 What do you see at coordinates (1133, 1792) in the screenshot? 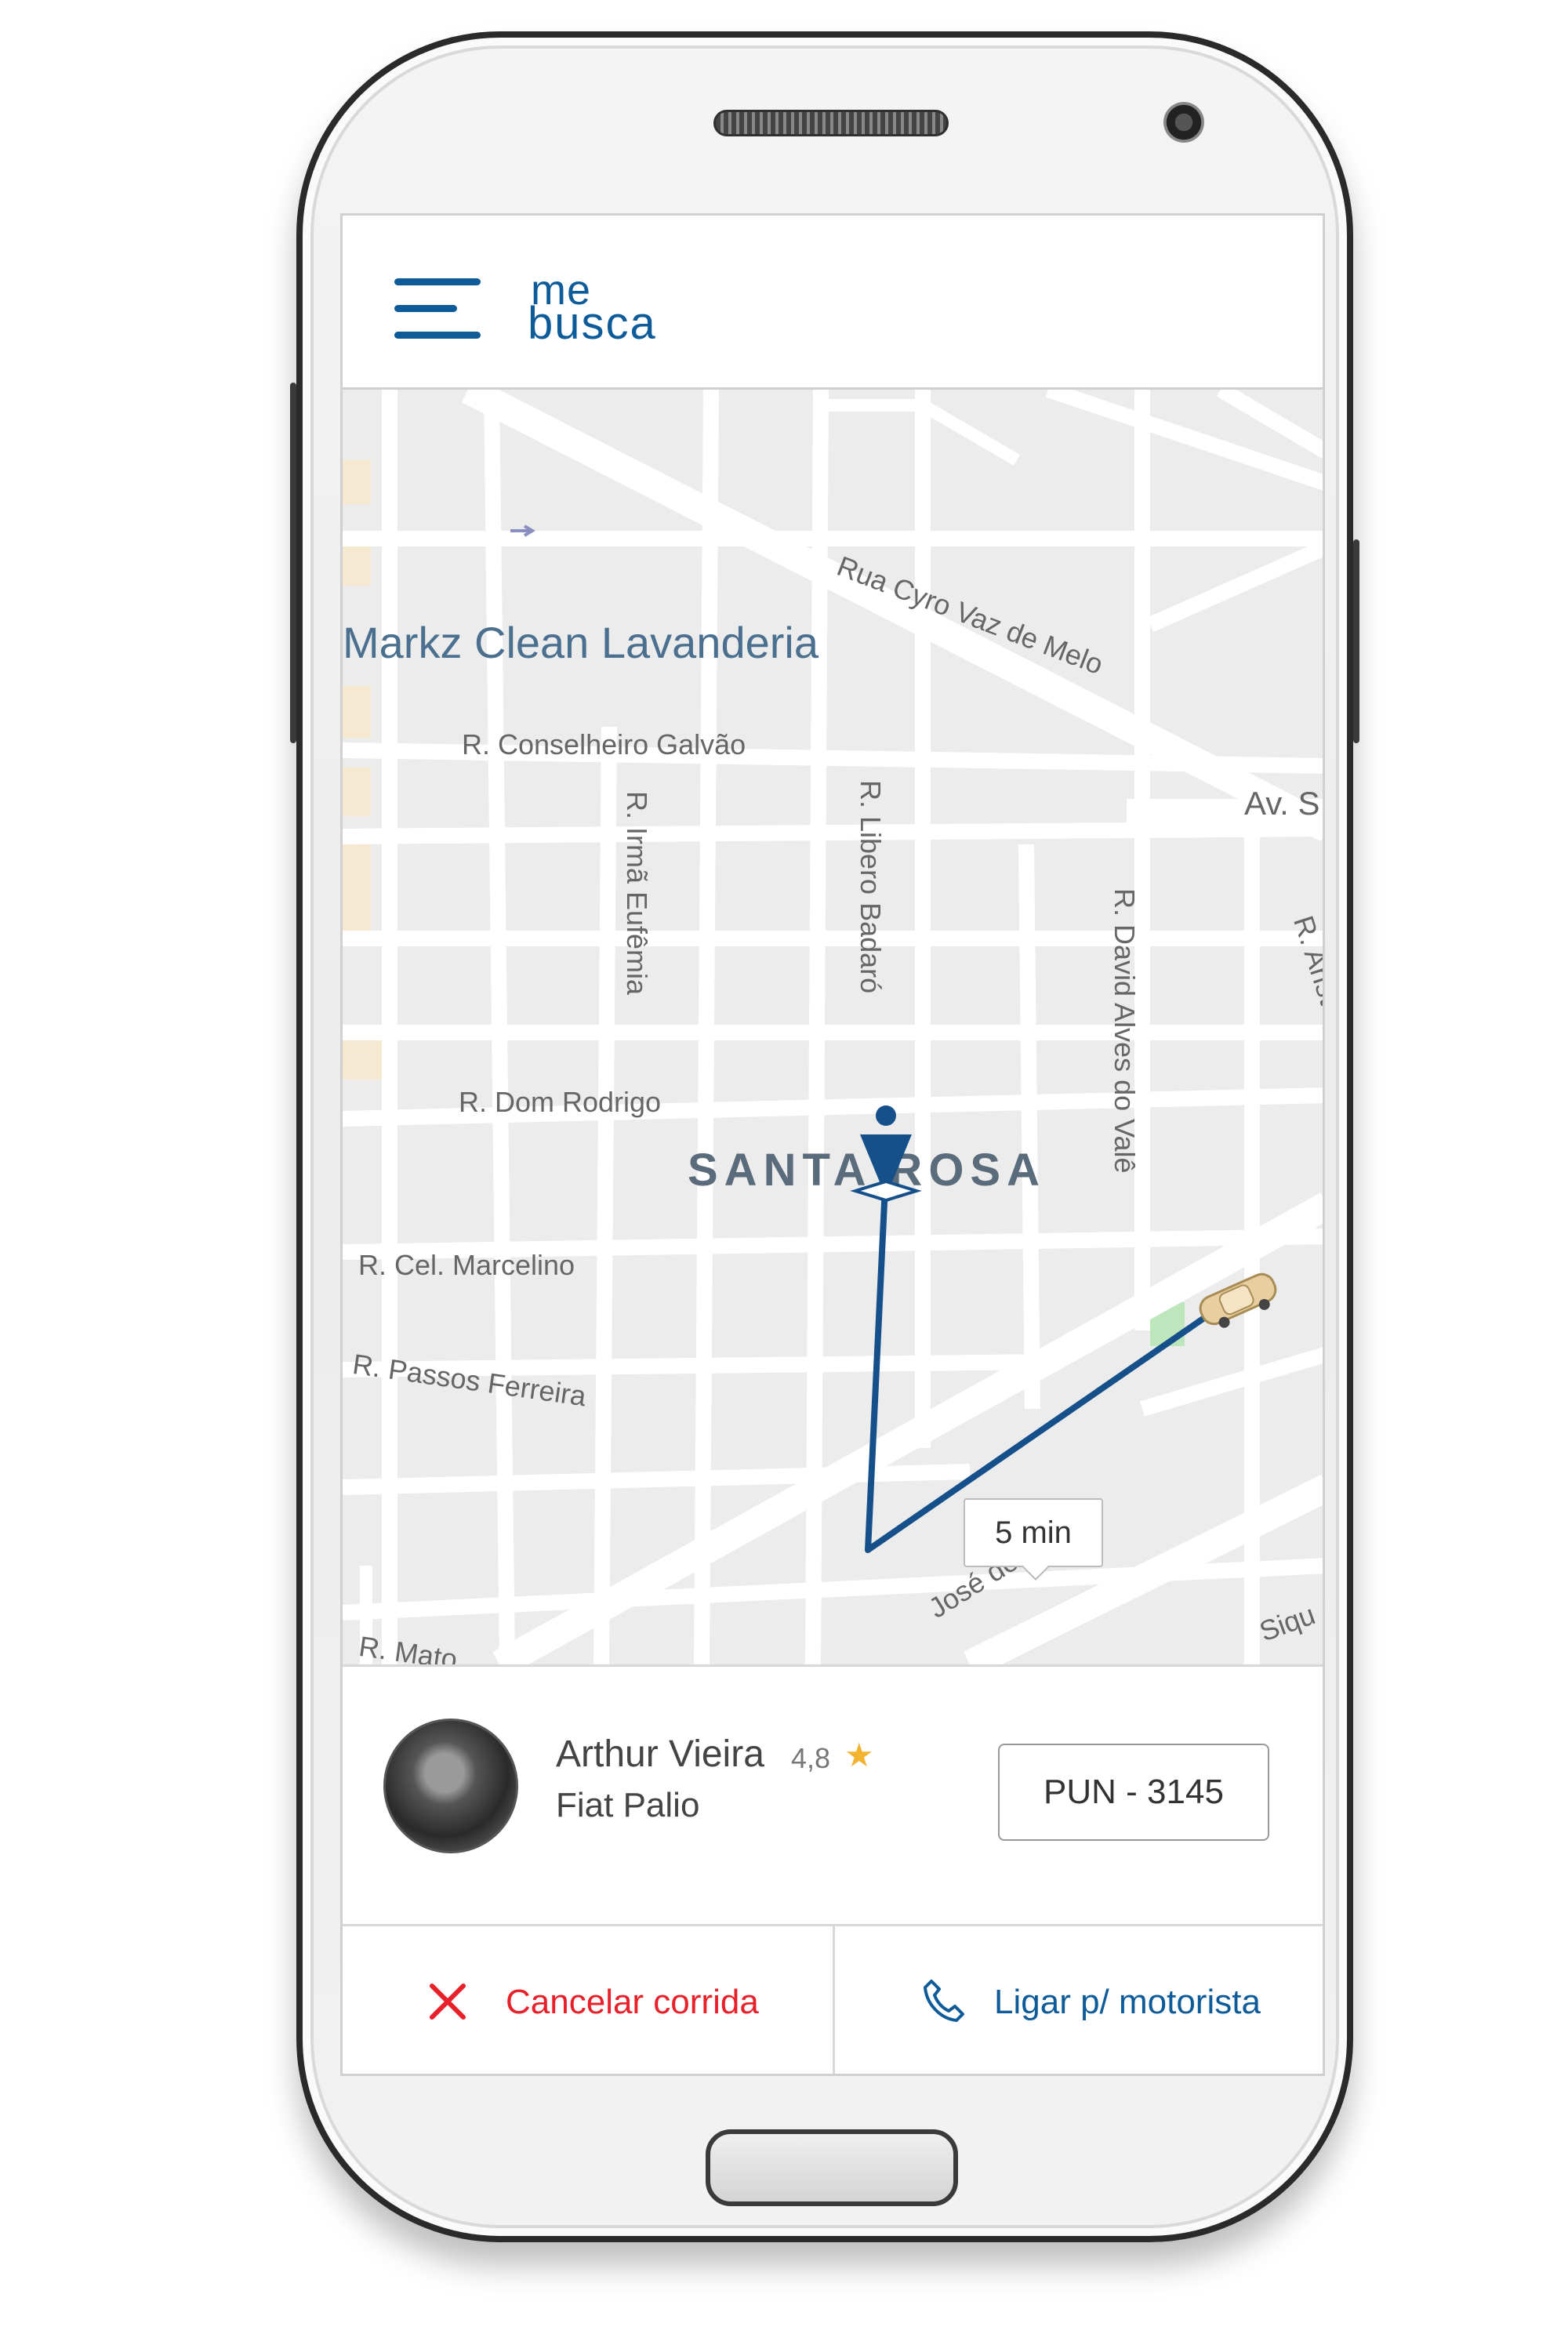
I see `license-plate-badge: PUN - 3145` at bounding box center [1133, 1792].